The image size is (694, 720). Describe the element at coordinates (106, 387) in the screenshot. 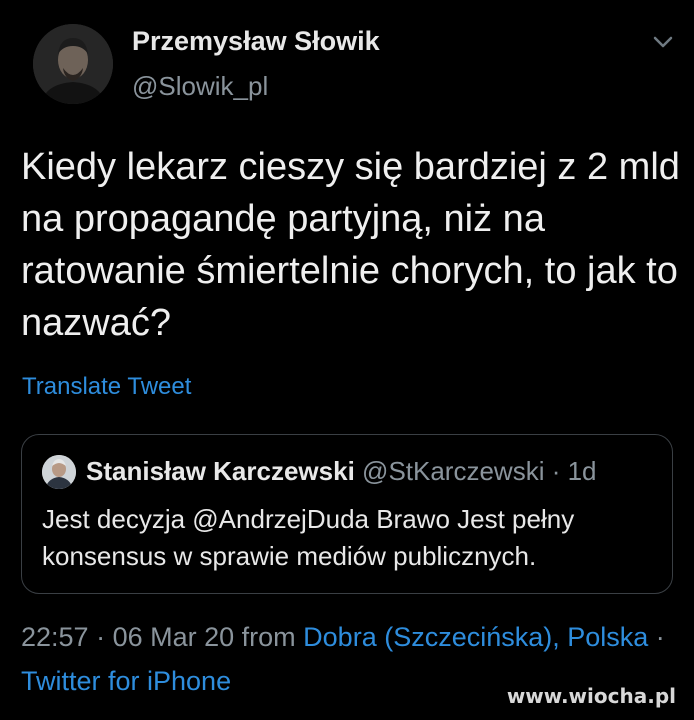

I see `translate-tweet-link: Translate Tweet` at that location.